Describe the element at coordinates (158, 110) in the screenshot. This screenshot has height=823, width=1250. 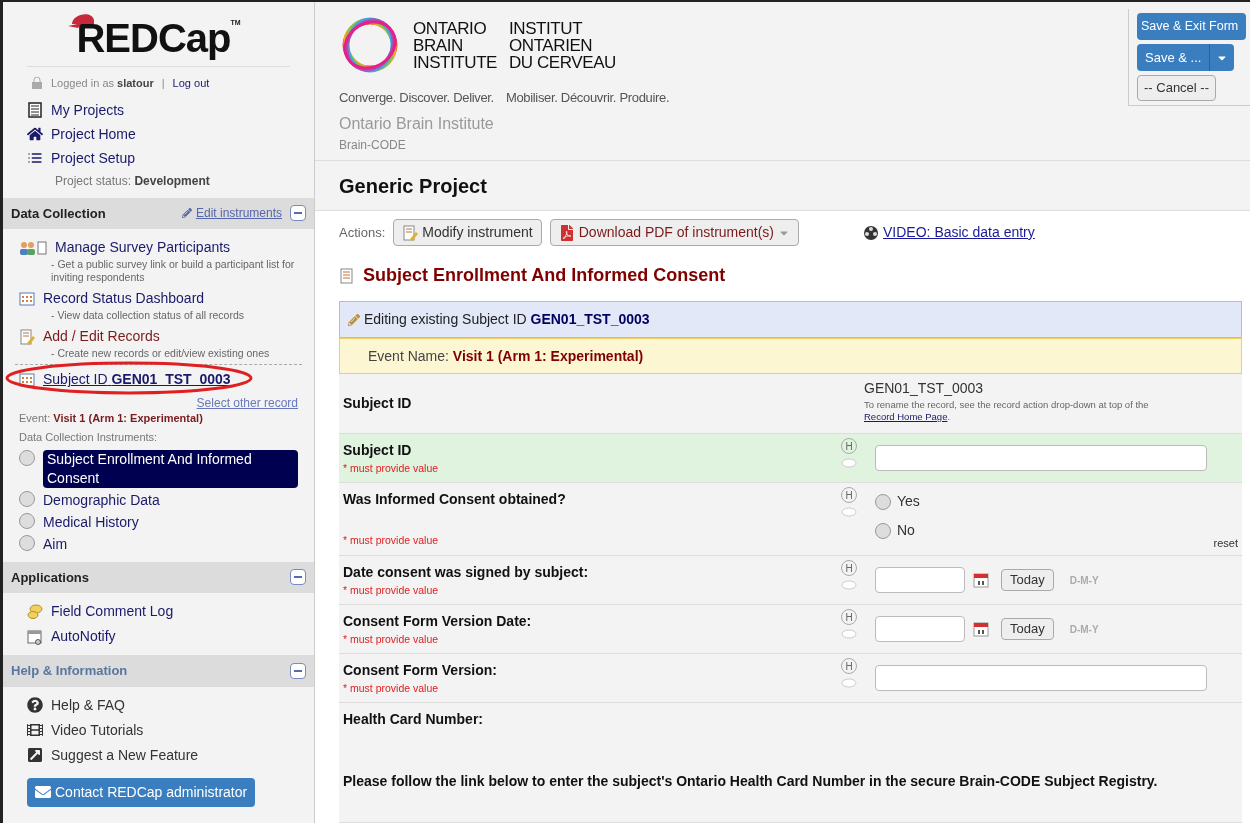
I see `nav-link: My Projects` at that location.